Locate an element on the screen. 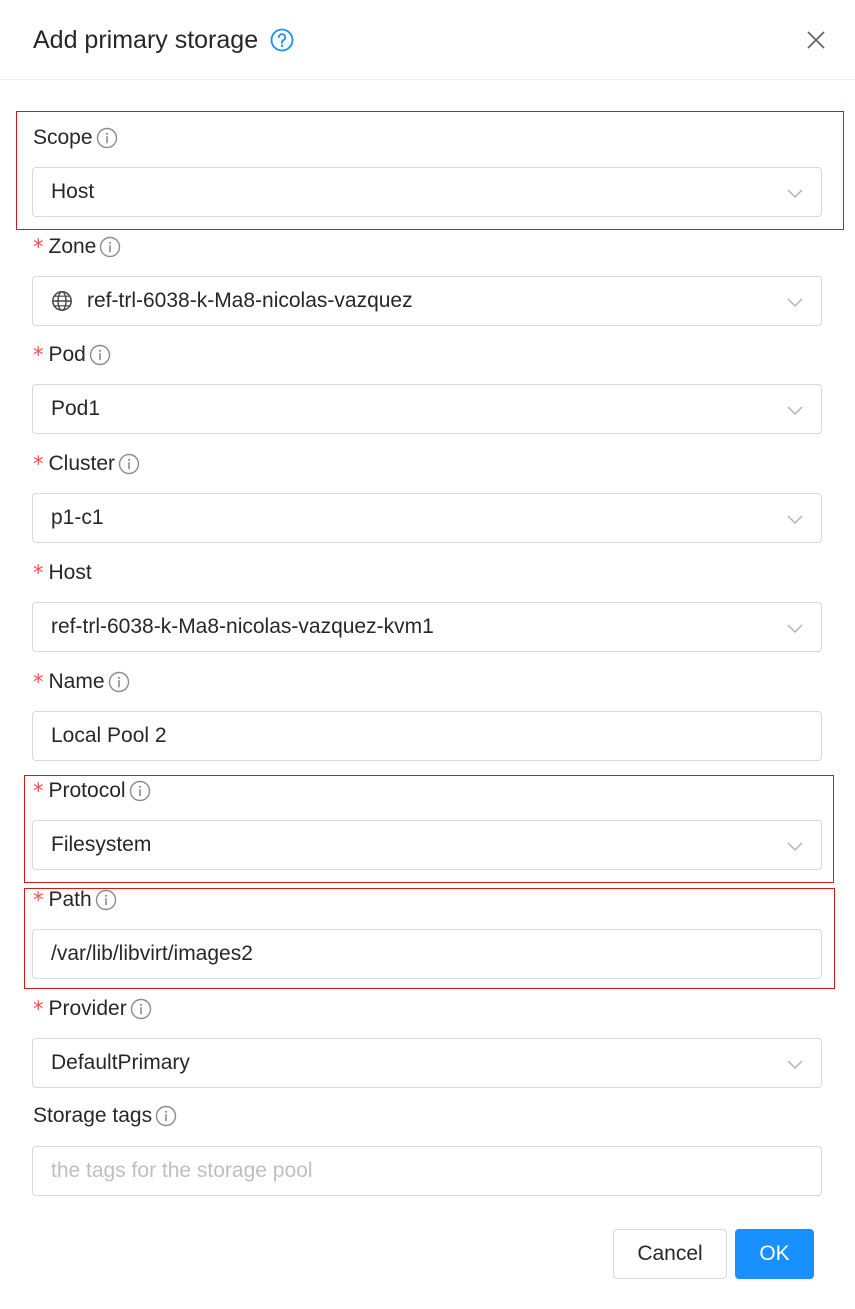  dialog-header: Add primary storage is located at coordinates (427, 40).